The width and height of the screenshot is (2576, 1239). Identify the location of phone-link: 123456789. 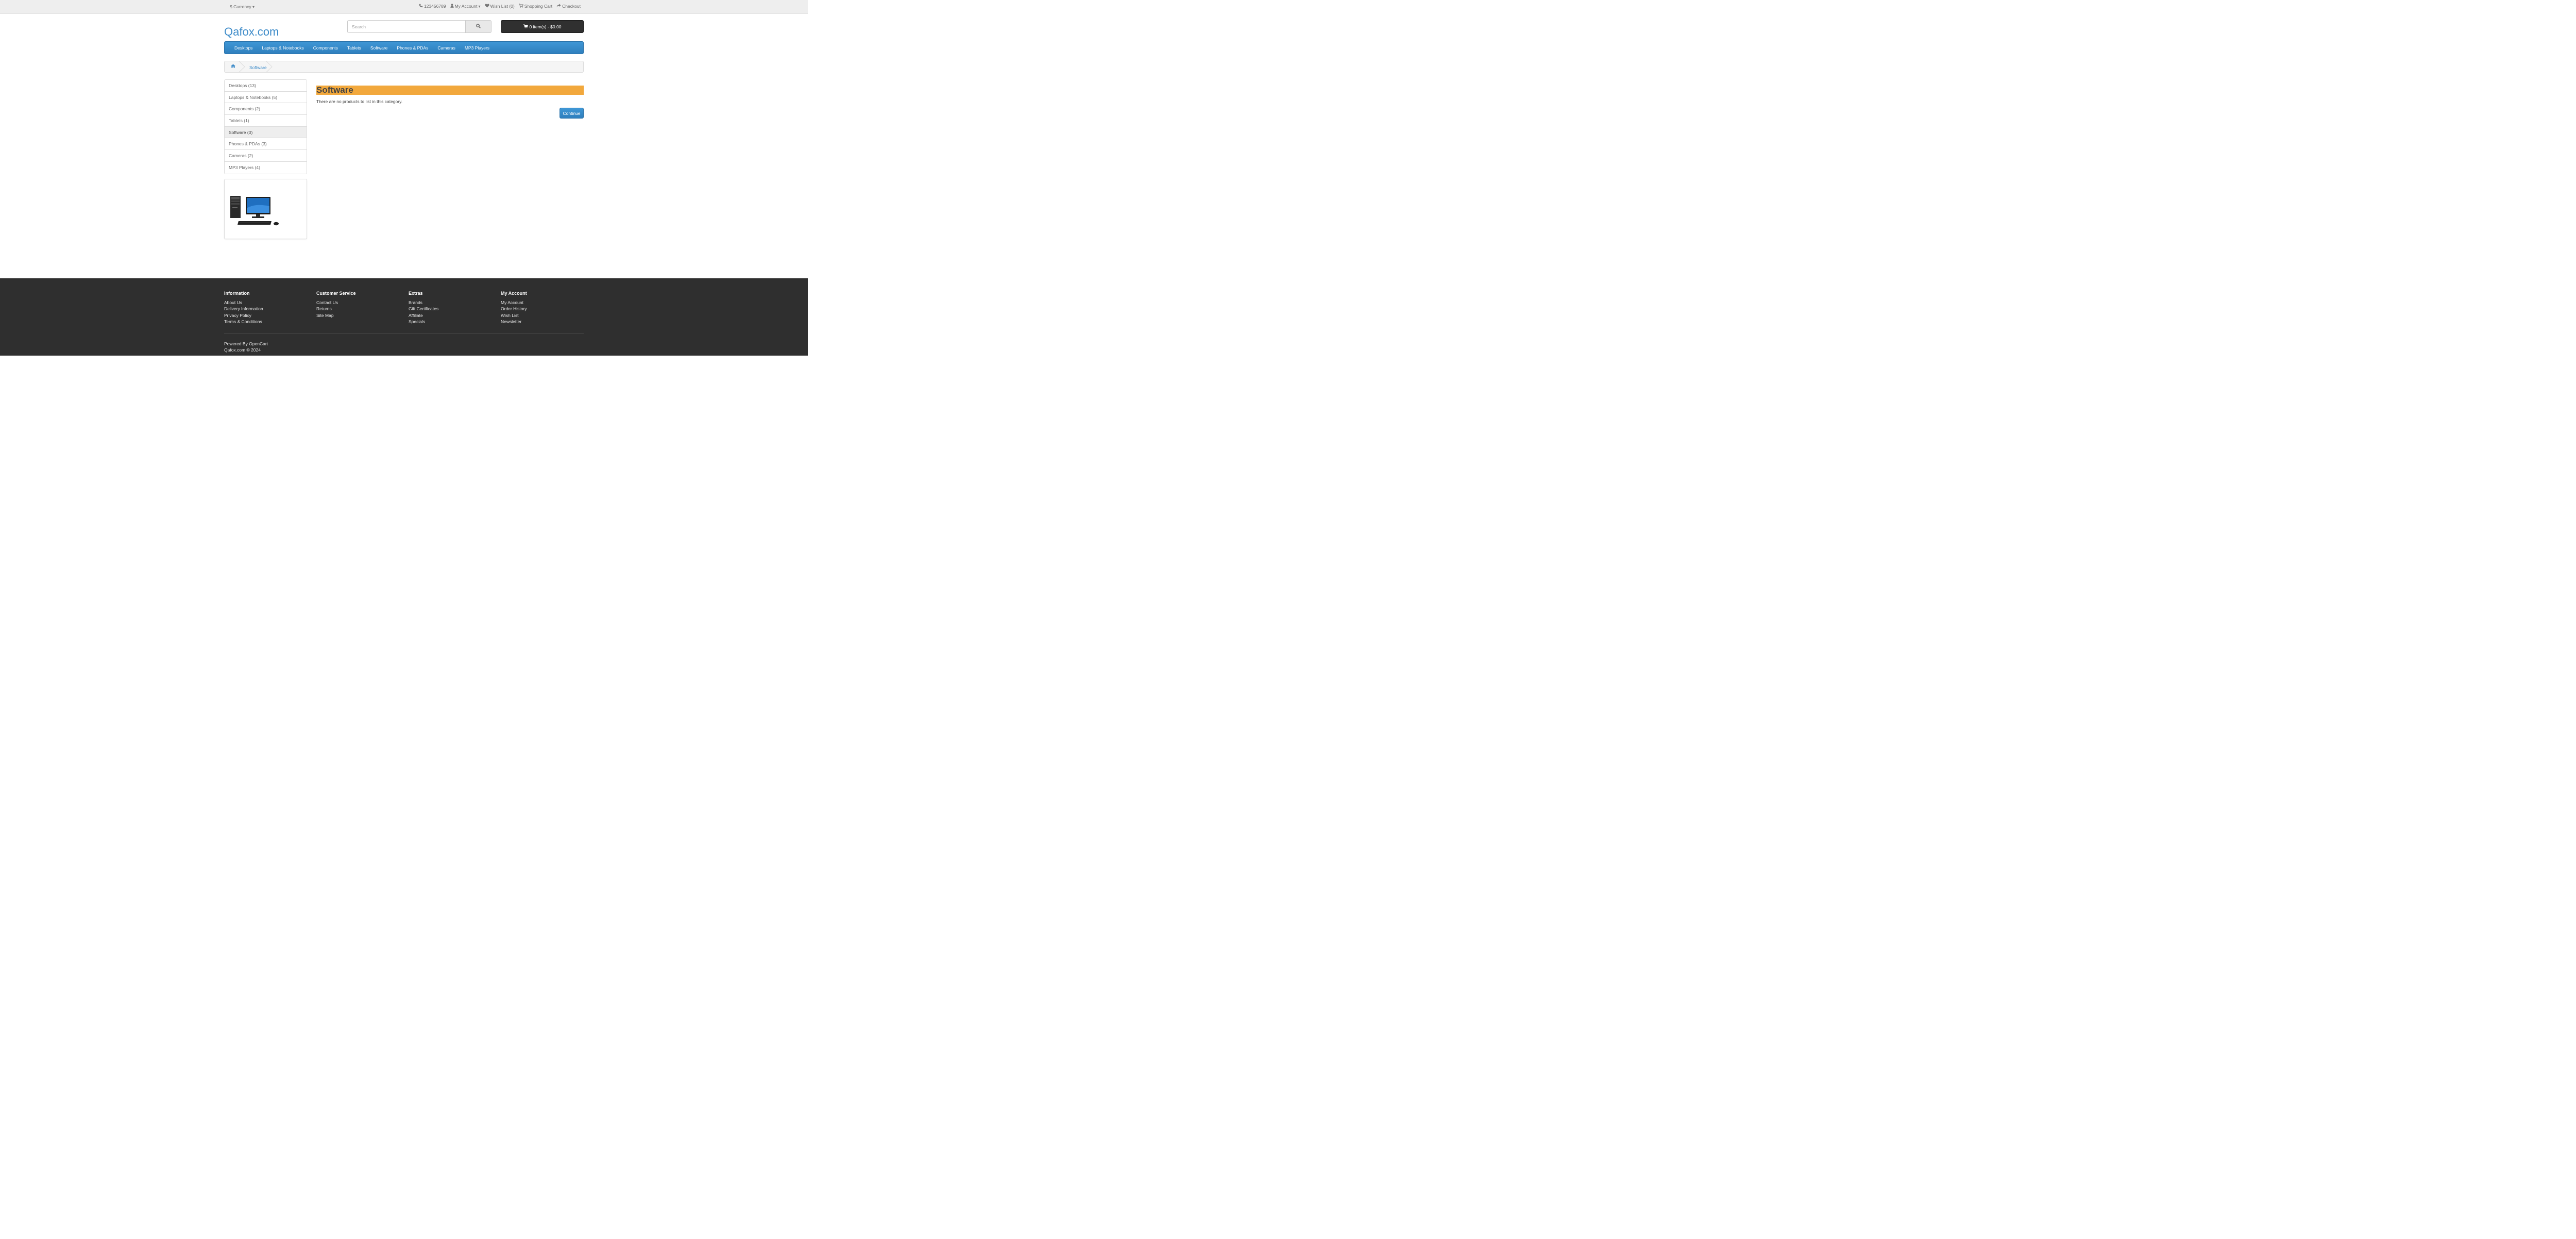
(433, 6).